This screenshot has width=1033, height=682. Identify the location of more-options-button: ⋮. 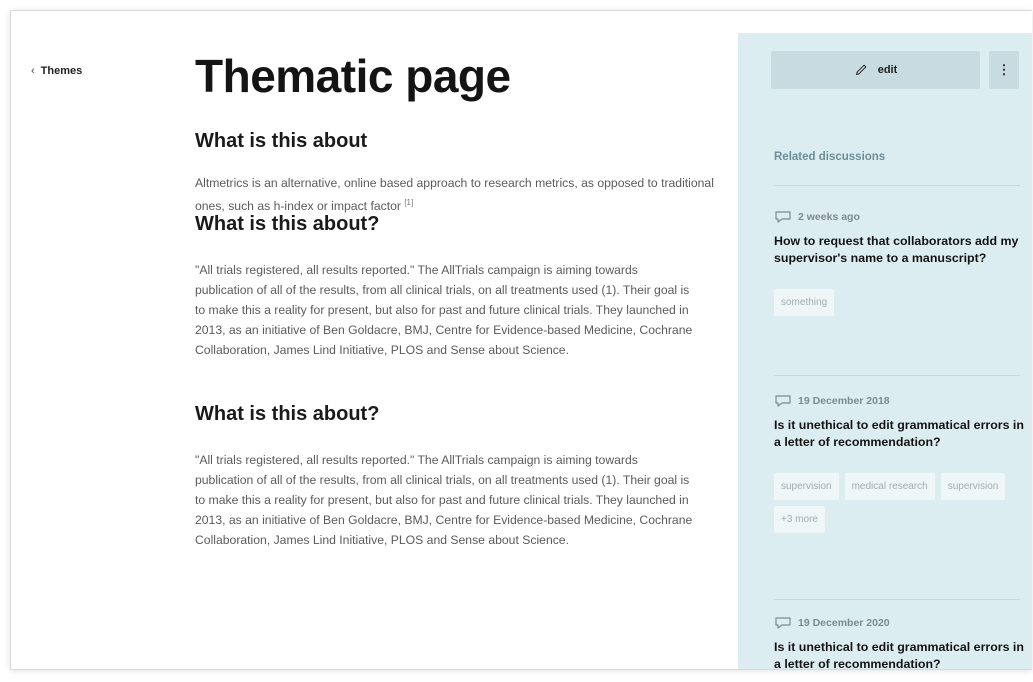
(1004, 70).